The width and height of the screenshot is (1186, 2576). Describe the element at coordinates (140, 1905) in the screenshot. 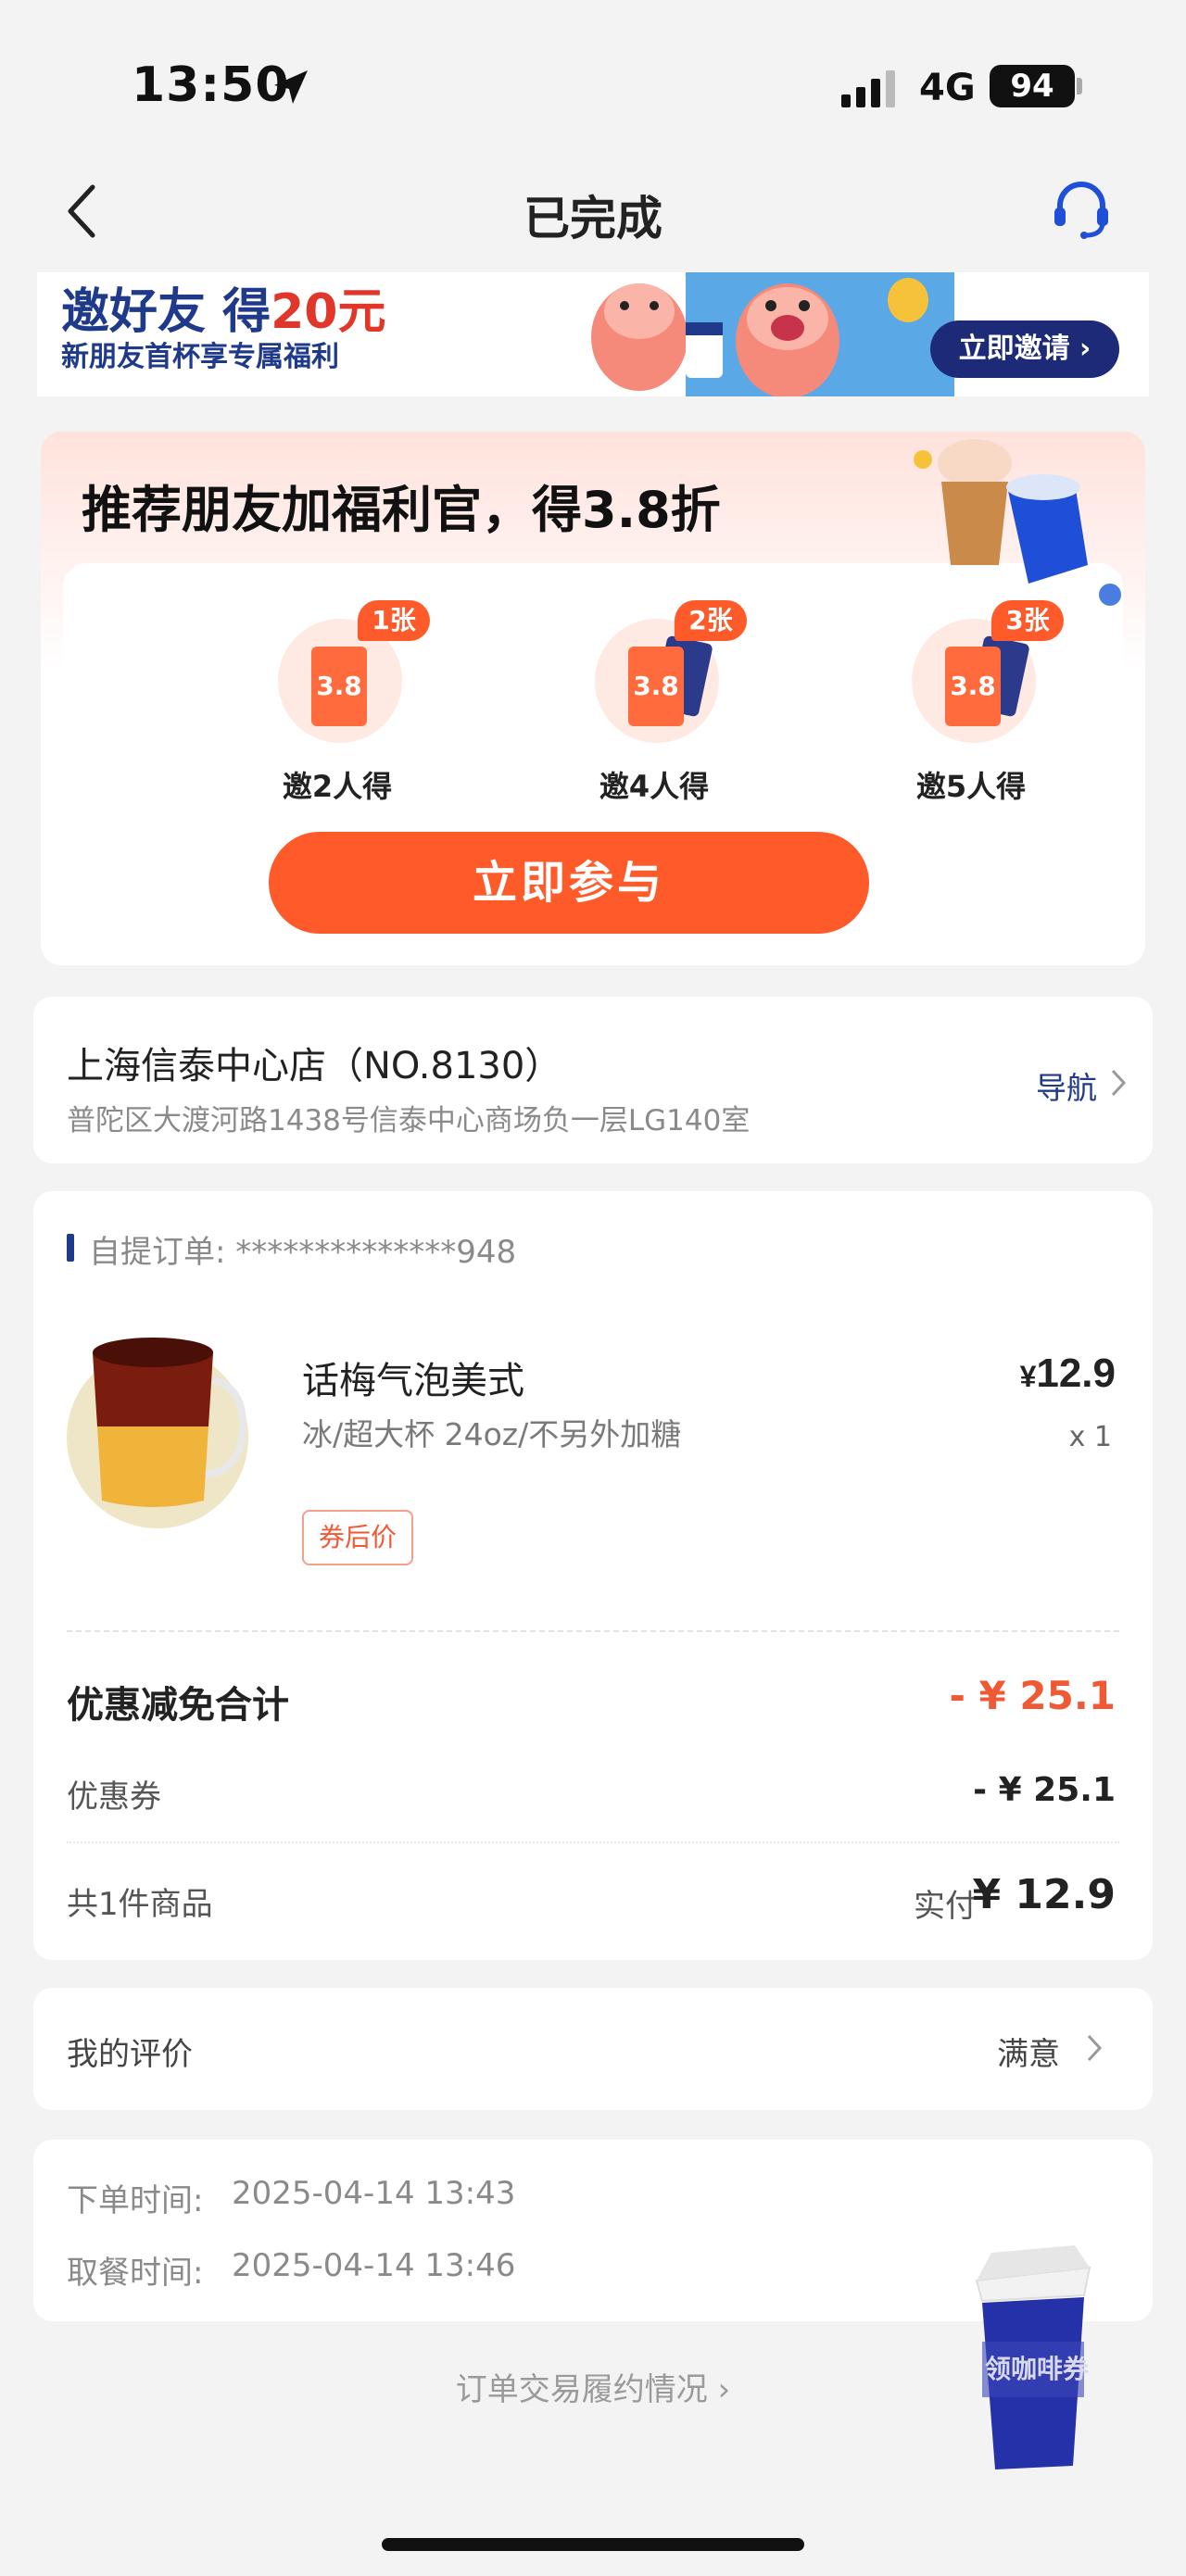

I see `item-count: 共1件商品` at that location.